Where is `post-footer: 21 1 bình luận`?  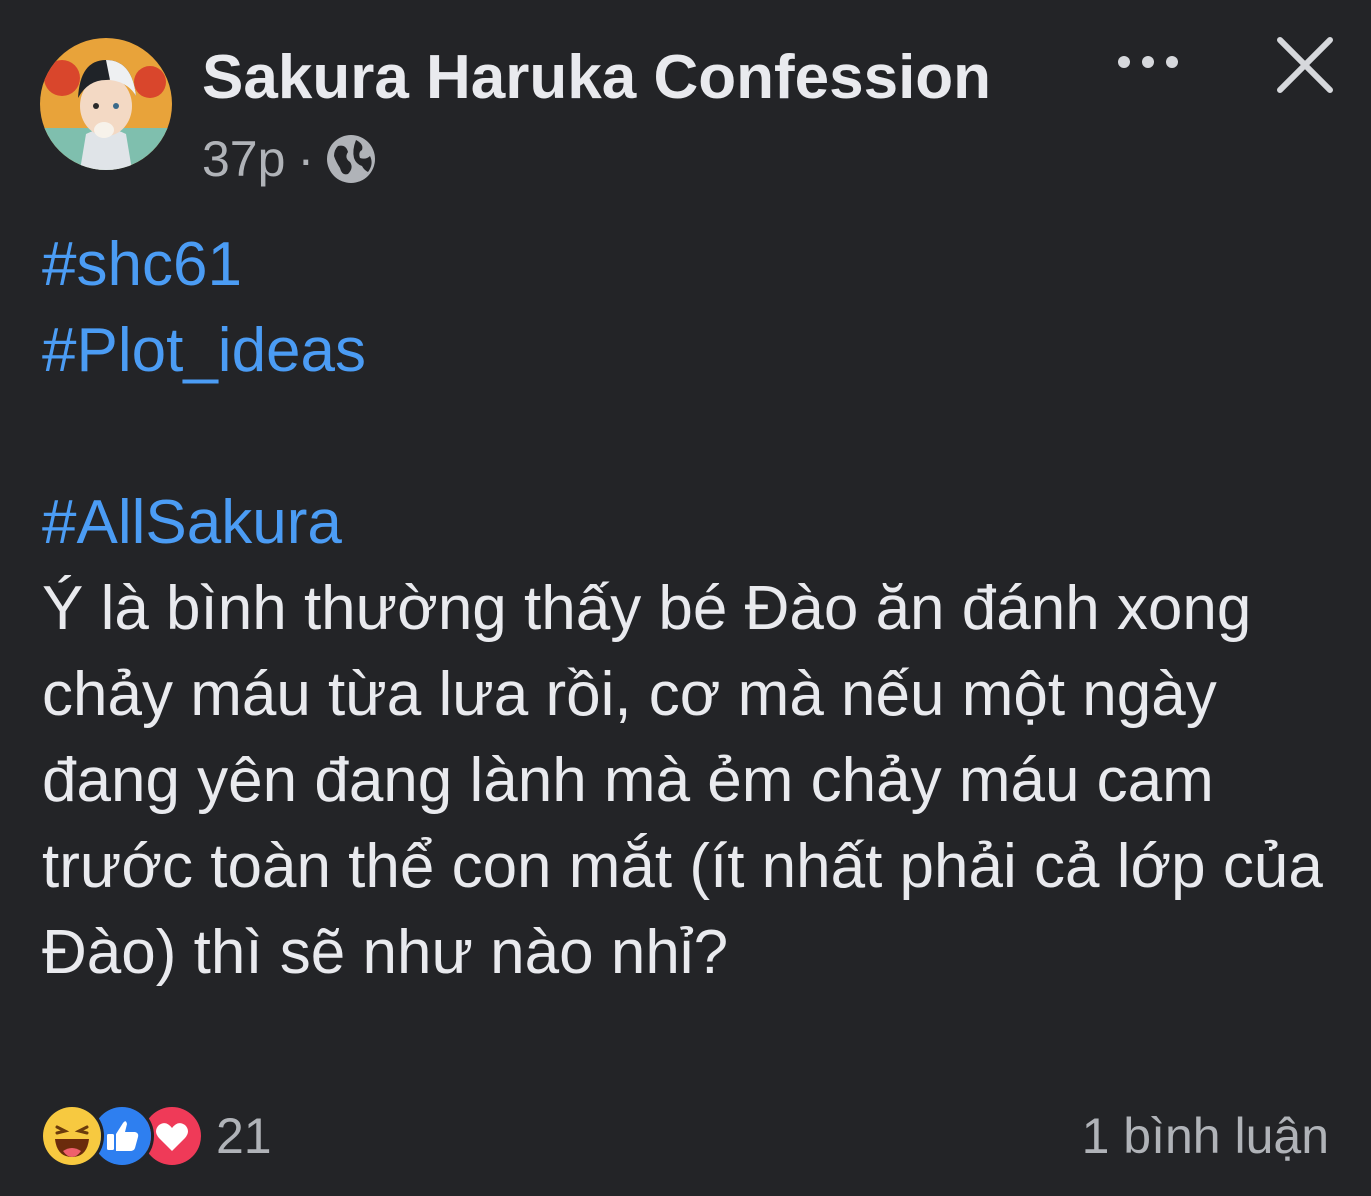
post-footer: 21 1 bình luận is located at coordinates (685, 1136).